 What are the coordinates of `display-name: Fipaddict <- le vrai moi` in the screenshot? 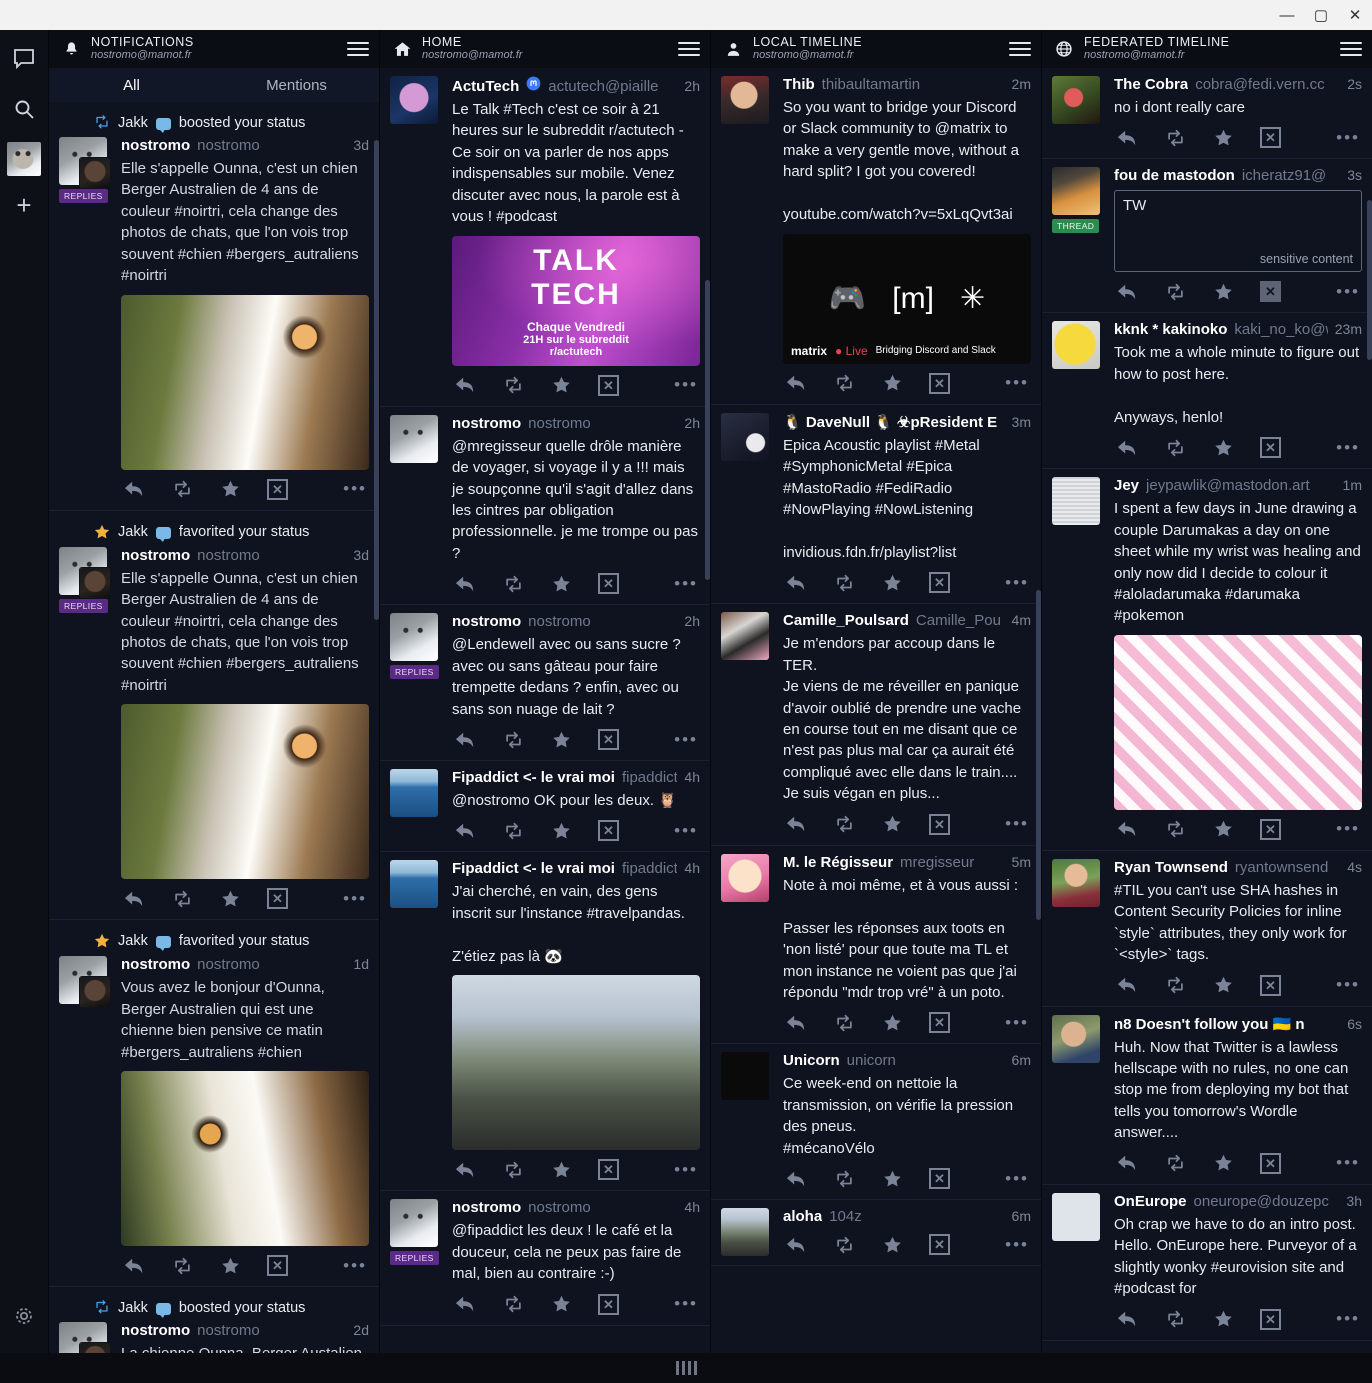 It's located at (533, 868).